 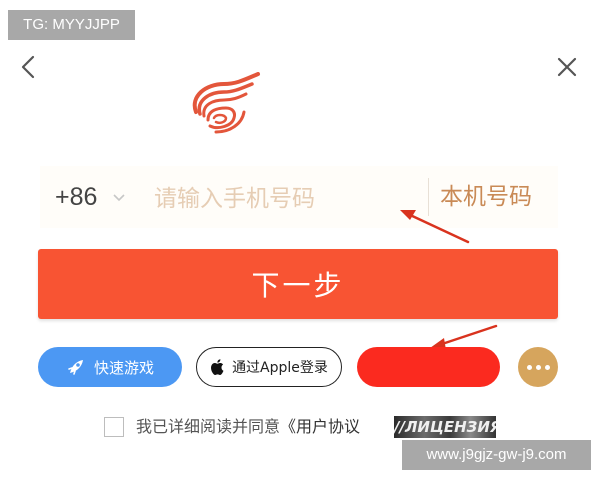 What do you see at coordinates (75, 367) in the screenshot?
I see `rocket-icon` at bounding box center [75, 367].